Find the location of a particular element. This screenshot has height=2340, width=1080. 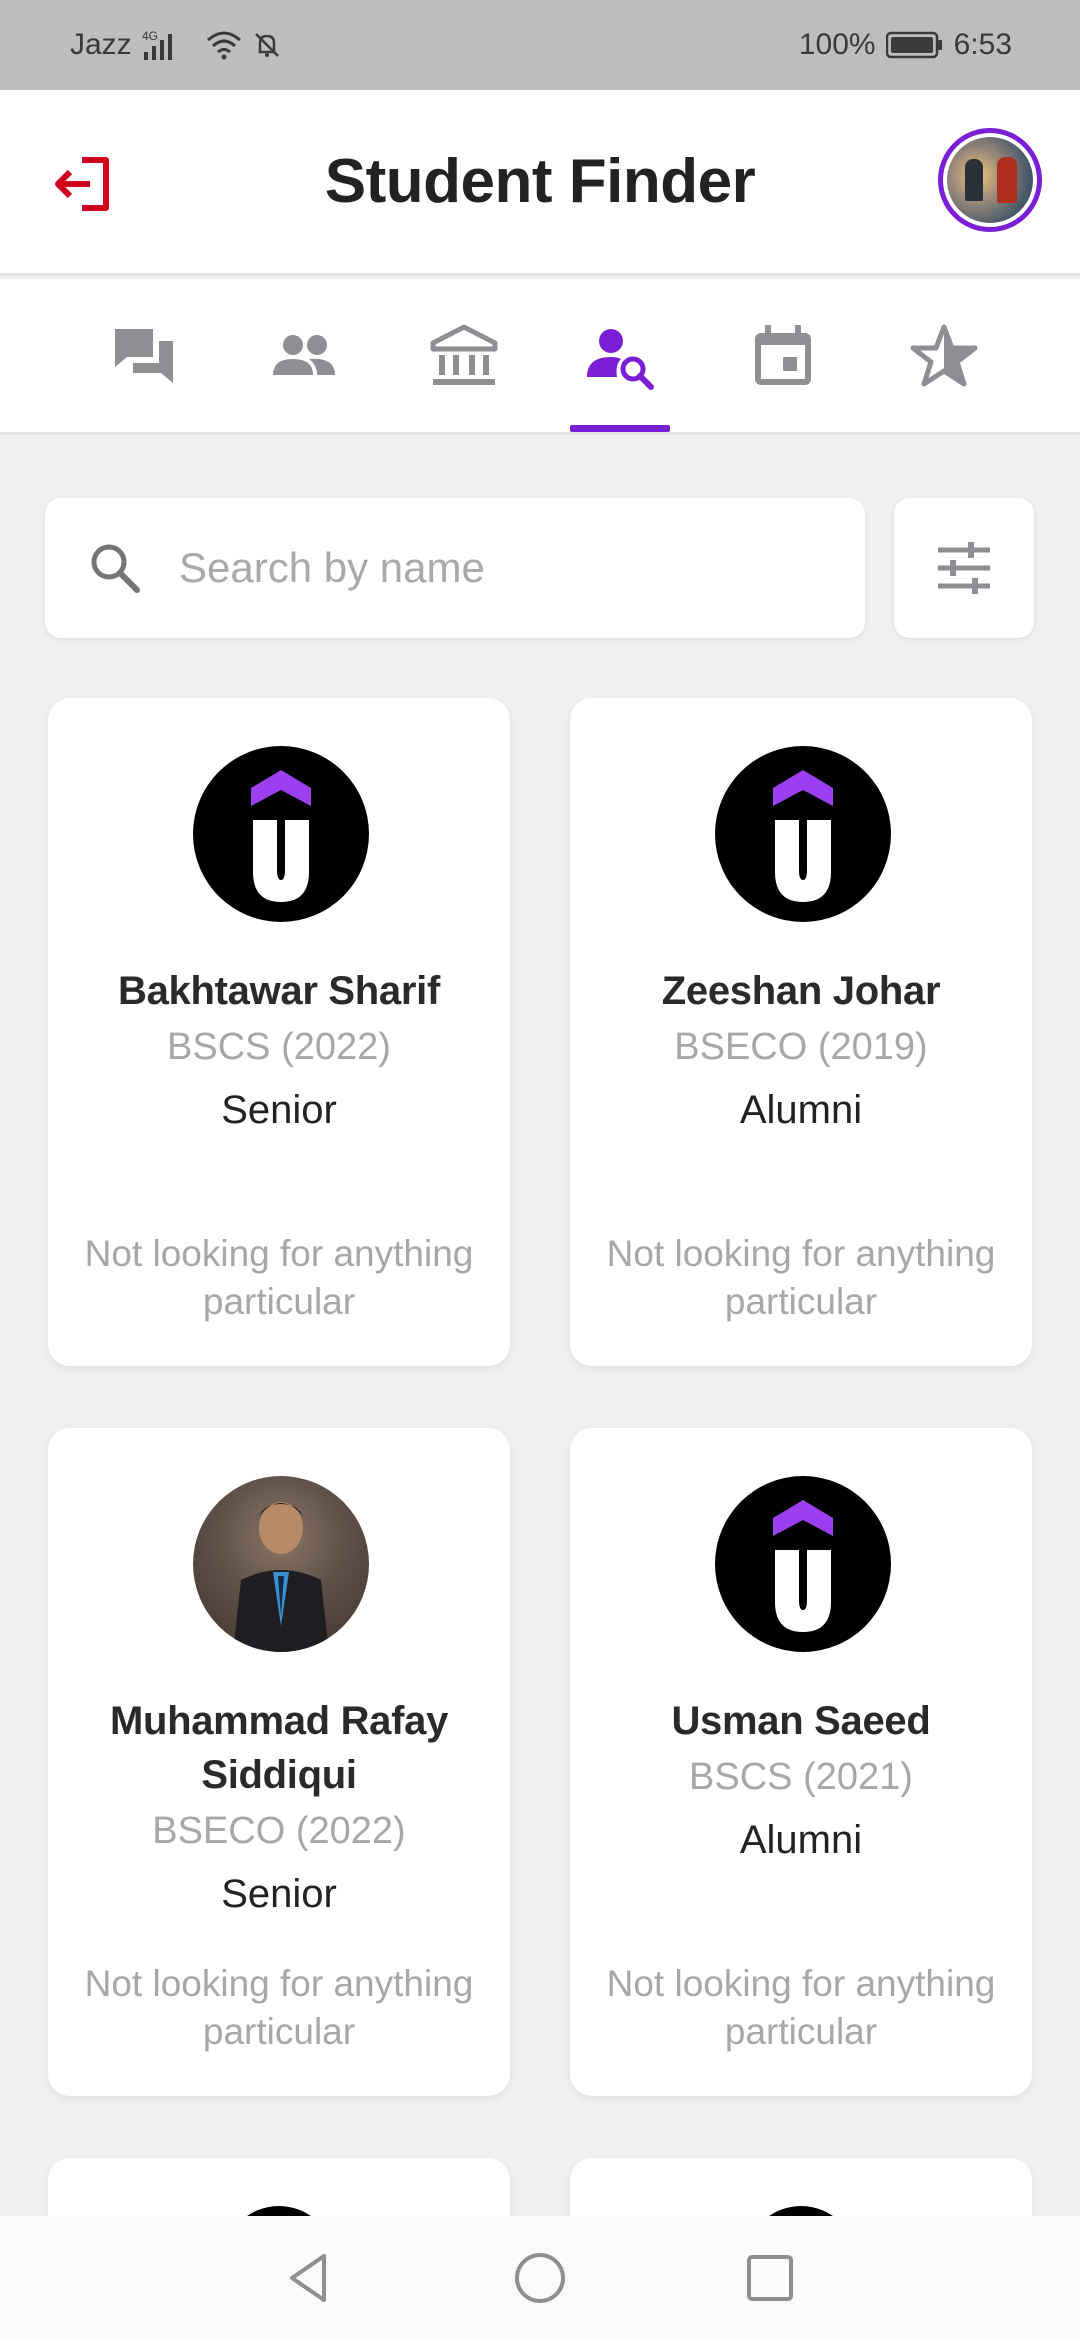

status-left: Jazz 4G is located at coordinates (176, 45).